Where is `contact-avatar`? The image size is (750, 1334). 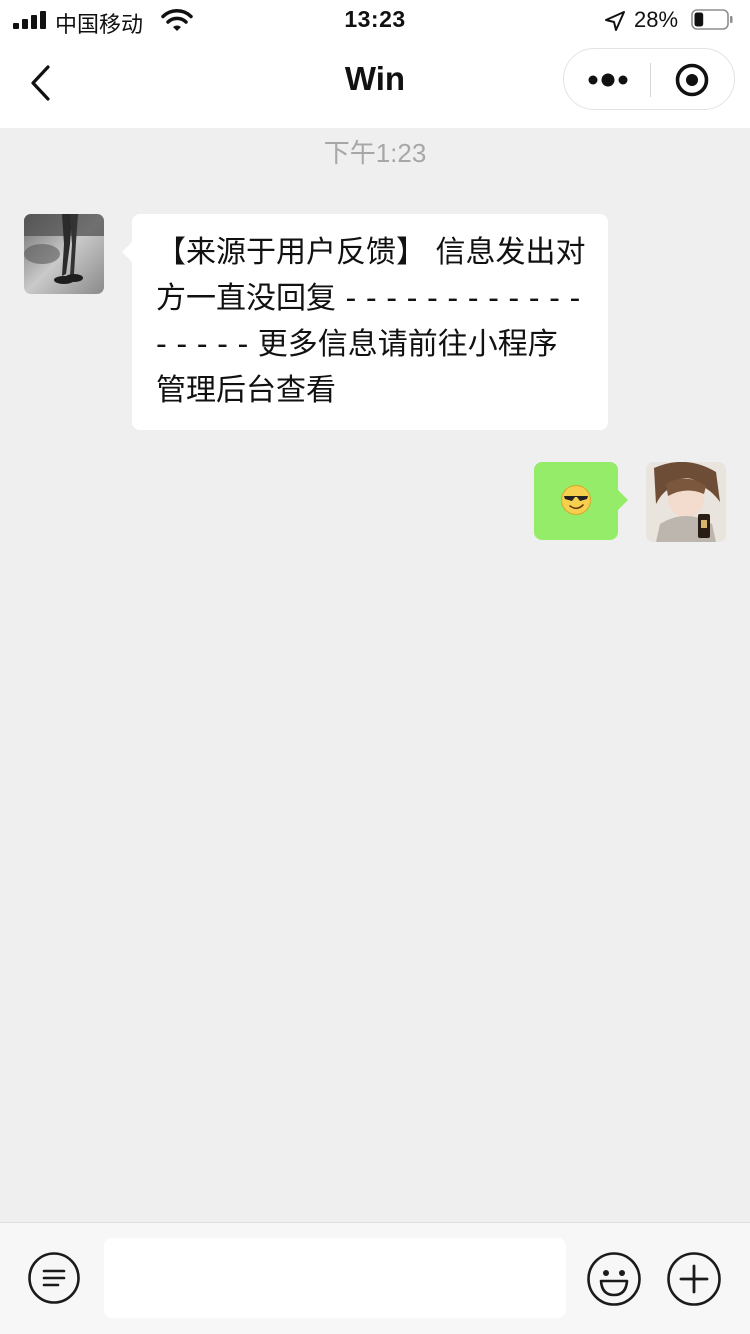 contact-avatar is located at coordinates (64, 254).